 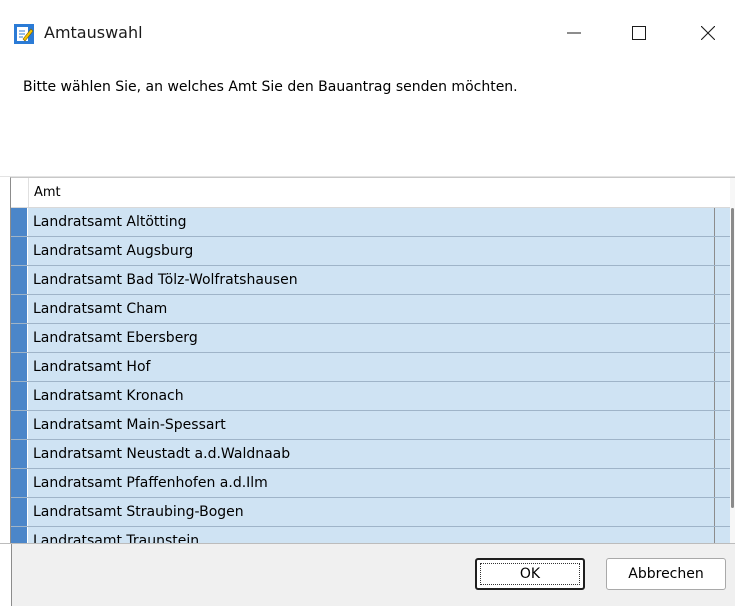 I want to click on row-header-corner, so click(x=20, y=192).